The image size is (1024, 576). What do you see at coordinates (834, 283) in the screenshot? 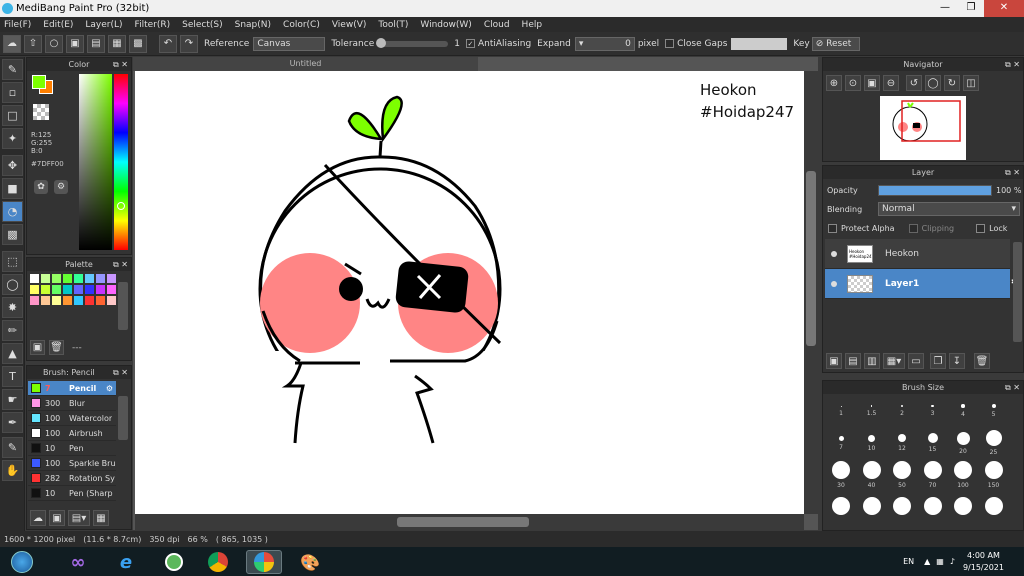
I see `visibility-eye-icon` at bounding box center [834, 283].